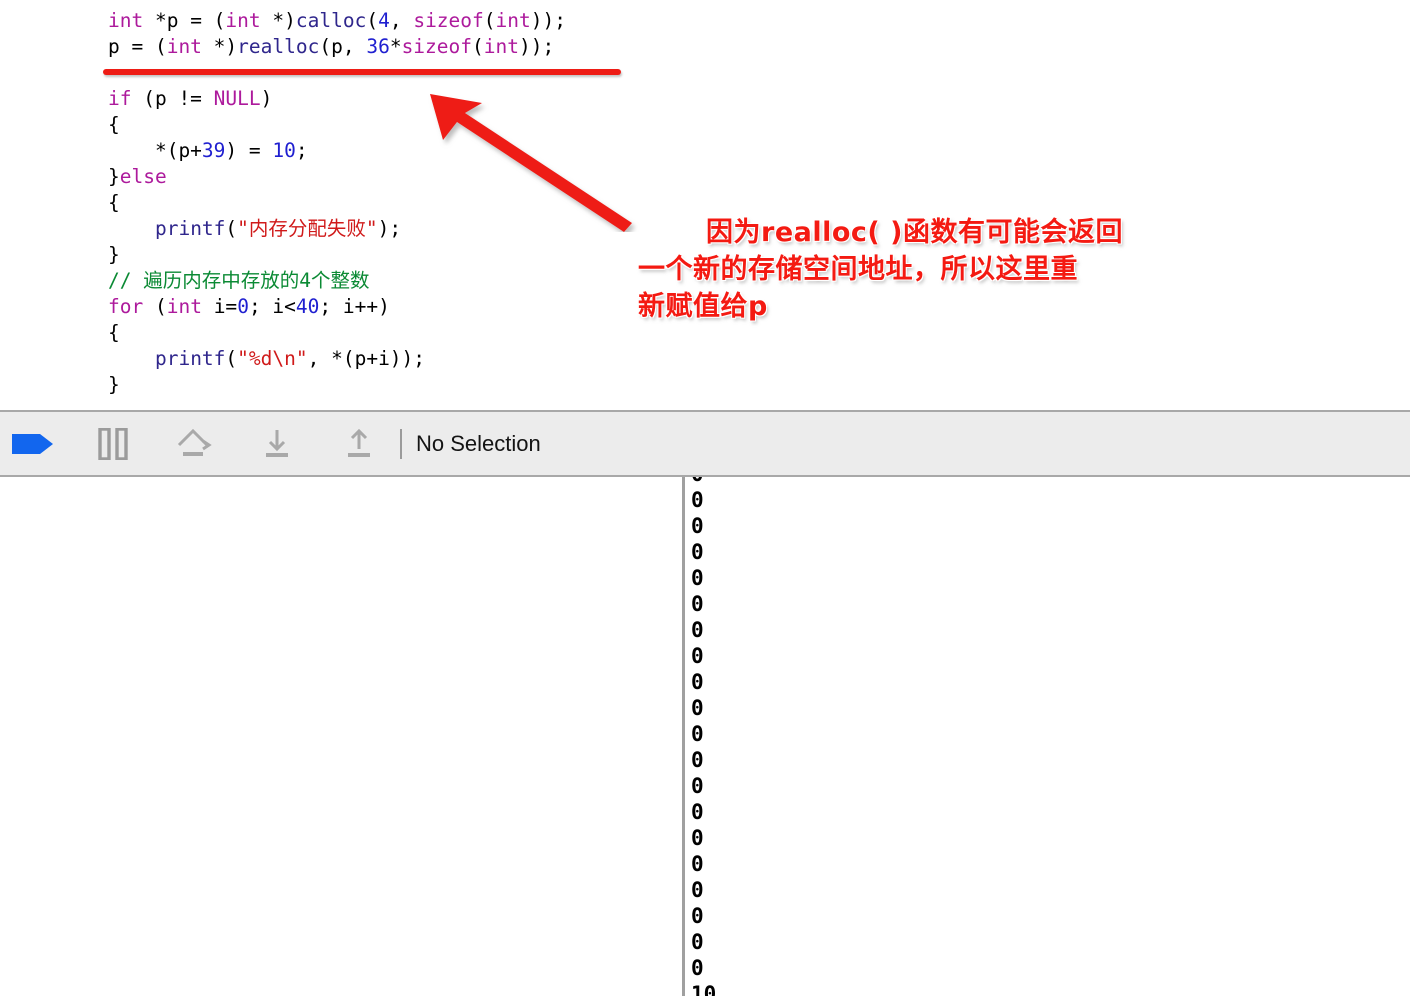 This screenshot has width=1410, height=996. What do you see at coordinates (266, 98) in the screenshot?
I see `code-token: )` at bounding box center [266, 98].